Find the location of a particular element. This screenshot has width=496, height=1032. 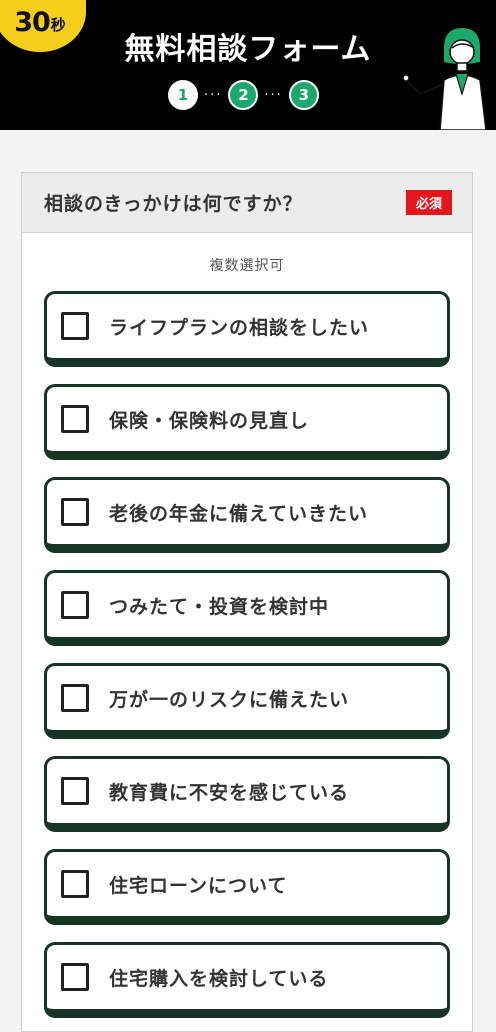

step-3: 3 is located at coordinates (303, 95).